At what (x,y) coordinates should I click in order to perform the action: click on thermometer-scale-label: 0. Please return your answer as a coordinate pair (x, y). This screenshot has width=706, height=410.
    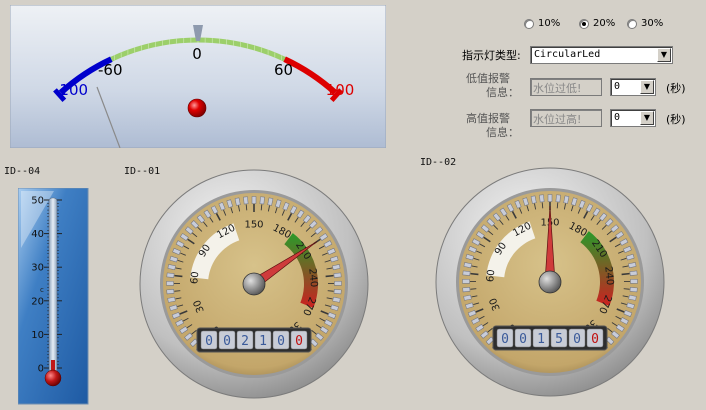
    Looking at the image, I should click on (41, 369).